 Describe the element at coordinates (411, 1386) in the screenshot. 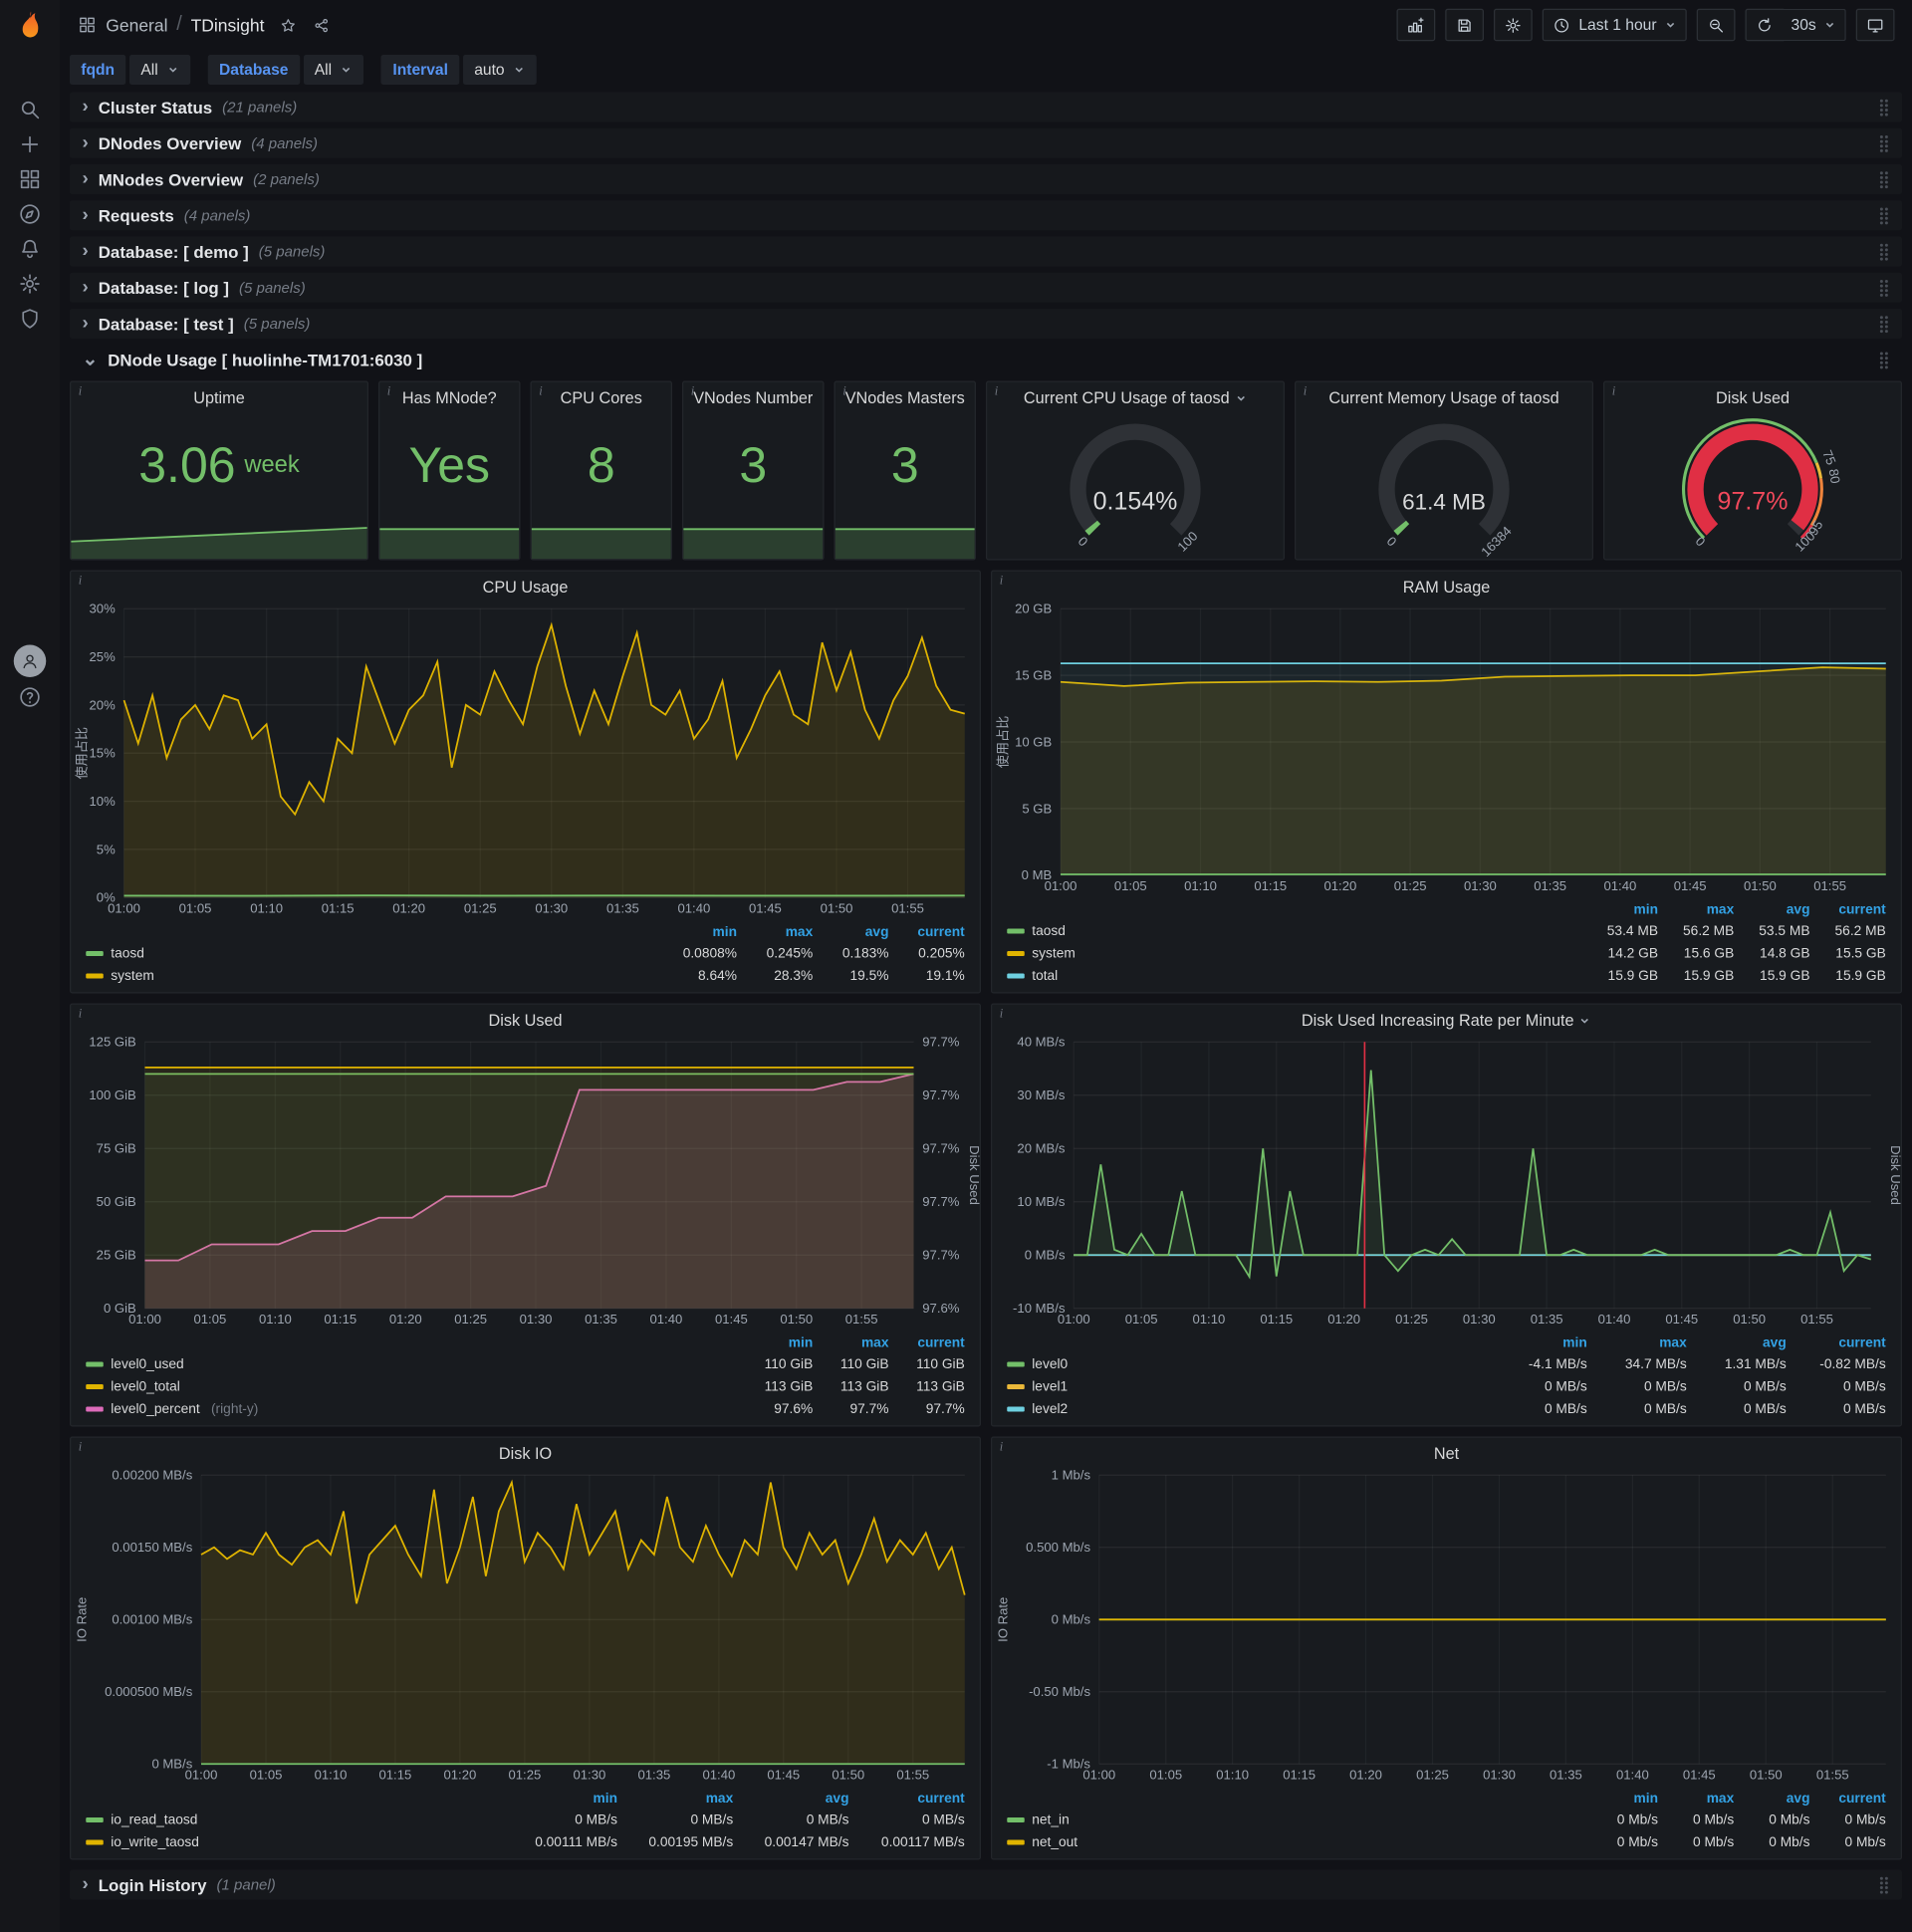

I see `legend-series-toggle: level0_total` at that location.